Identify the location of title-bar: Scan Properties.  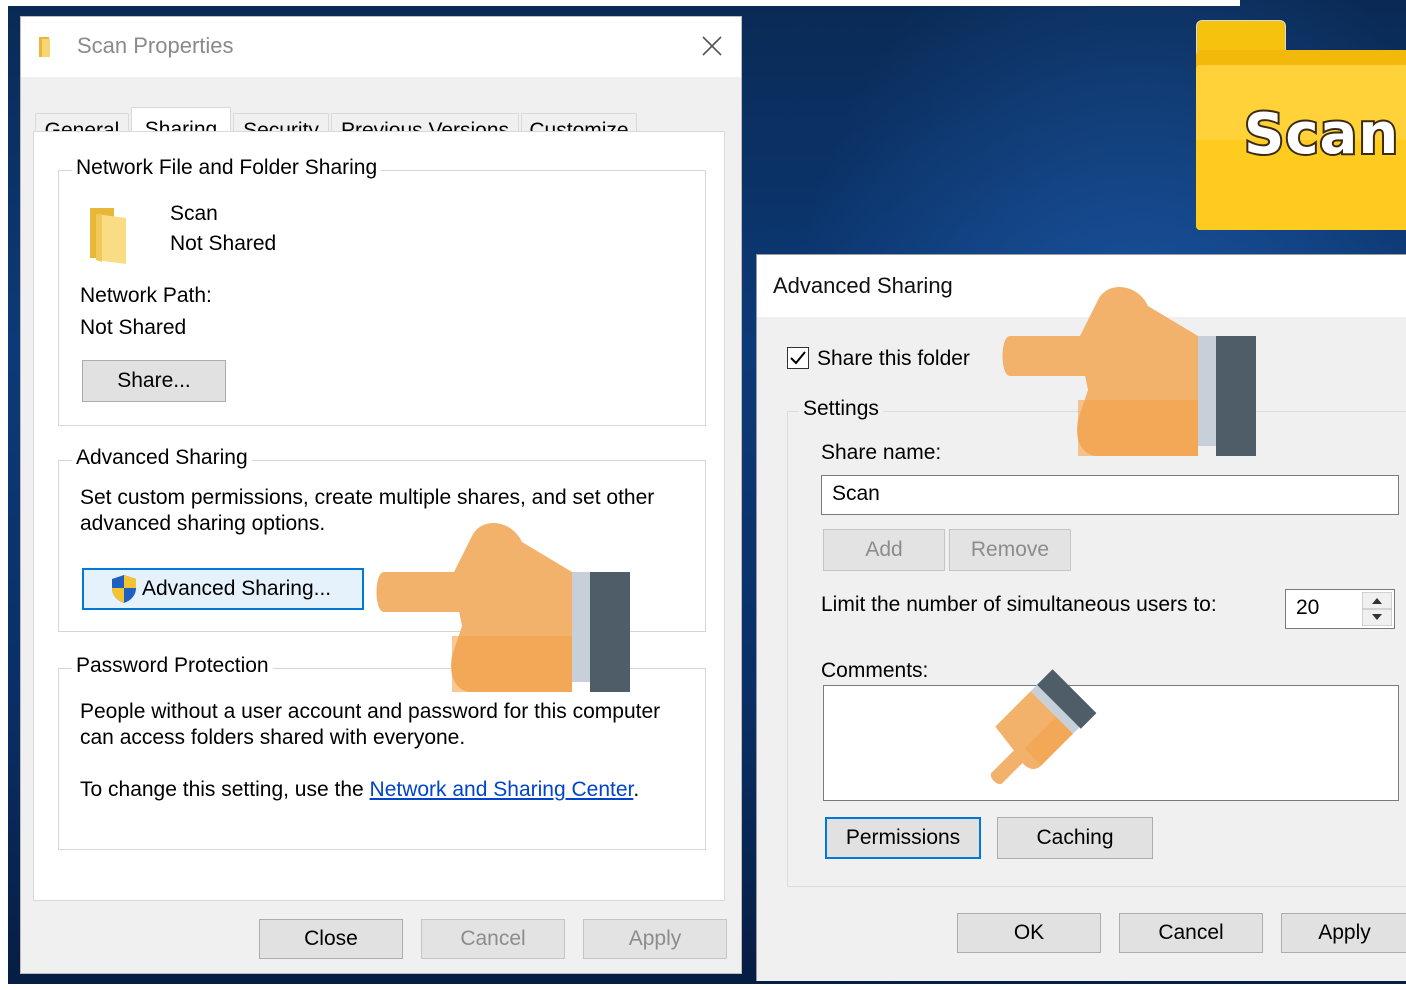
(381, 47).